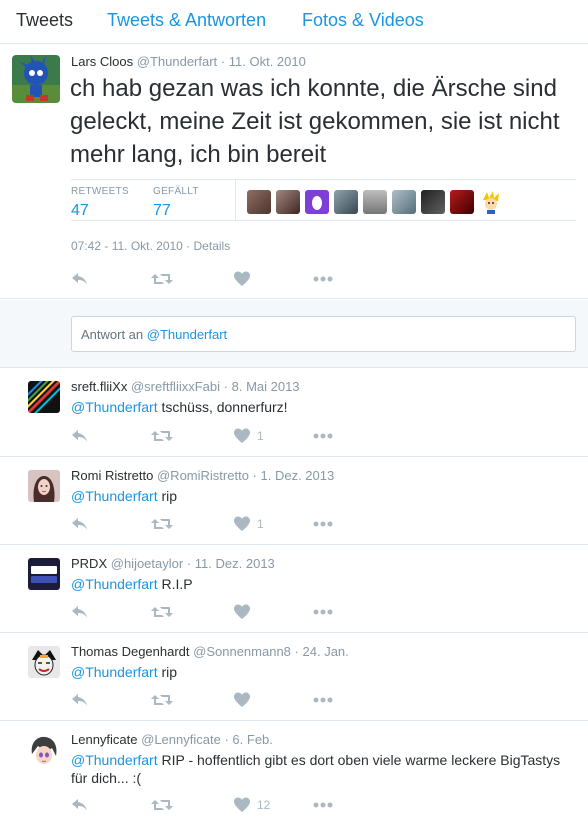 The image size is (588, 824). I want to click on reply-input: Antwort an @Thunderfart, so click(323, 334).